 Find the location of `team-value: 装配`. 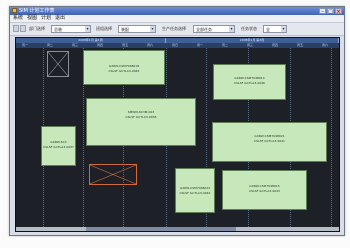

team-value: 装配 is located at coordinates (125, 29).